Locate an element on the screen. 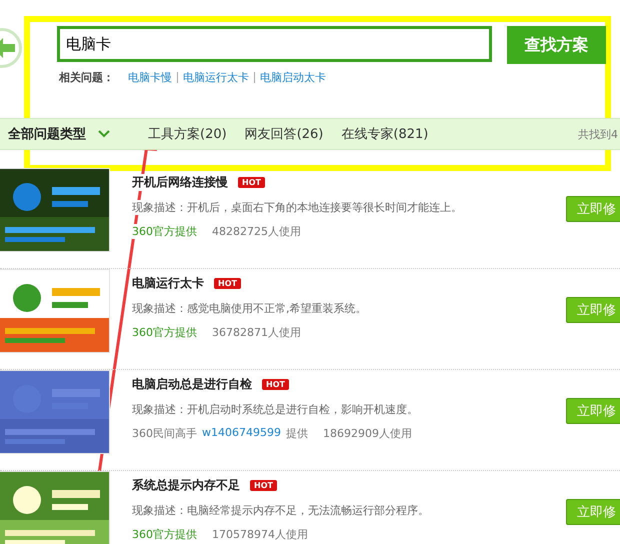 The image size is (620, 544). filter-tab: 工具方案(20) is located at coordinates (187, 134).